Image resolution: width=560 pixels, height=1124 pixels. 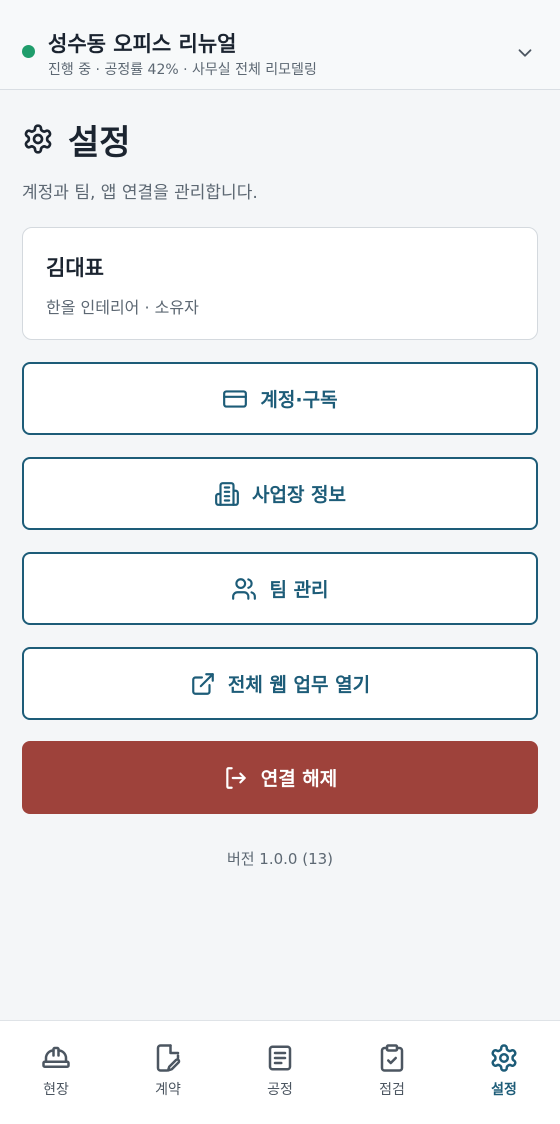 What do you see at coordinates (56, 1072) in the screenshot?
I see `tab-site: 현장` at bounding box center [56, 1072].